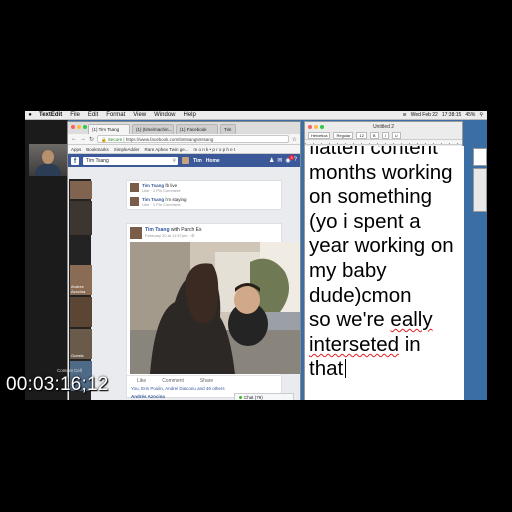 This screenshot has height=512, width=512. What do you see at coordinates (139, 115) in the screenshot?
I see `menu-view: View` at bounding box center [139, 115].